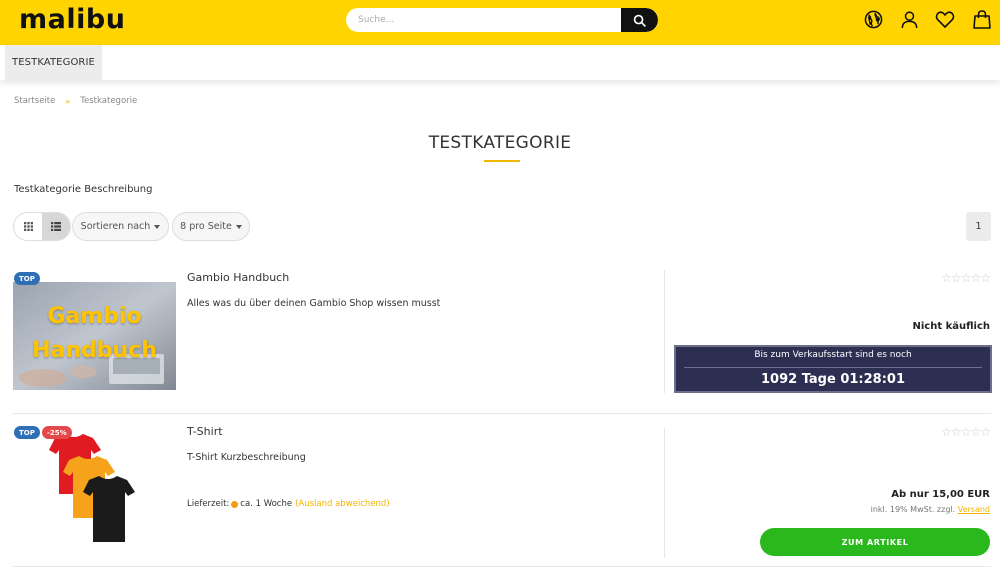  Describe the element at coordinates (208, 504) in the screenshot. I see `delivery-label: Lieferzeit:` at that location.